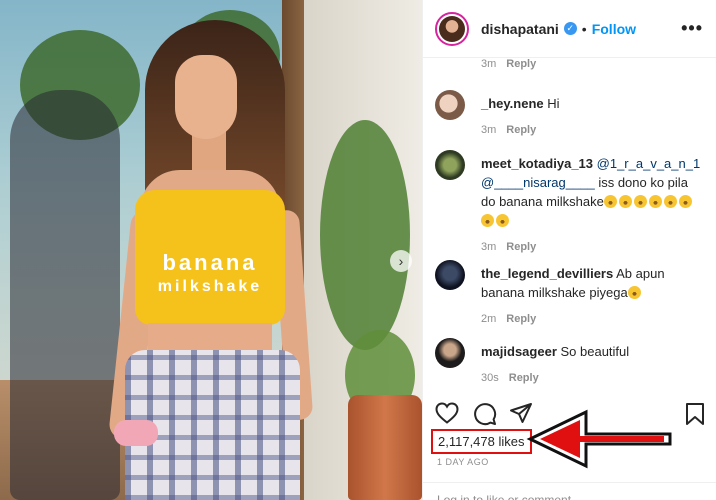 This screenshot has width=716, height=500. What do you see at coordinates (489, 319) in the screenshot?
I see `comment-time: 2m` at bounding box center [489, 319].